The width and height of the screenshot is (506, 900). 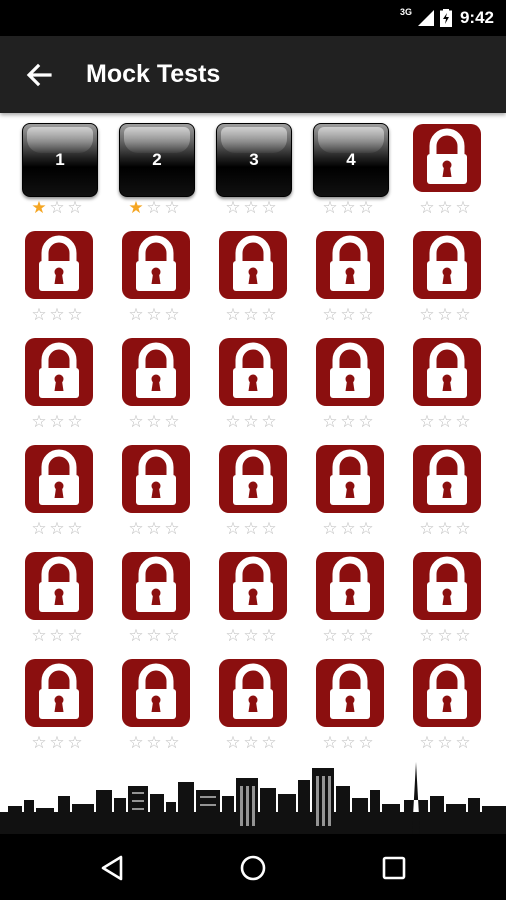 I want to click on back-button, so click(x=39, y=75).